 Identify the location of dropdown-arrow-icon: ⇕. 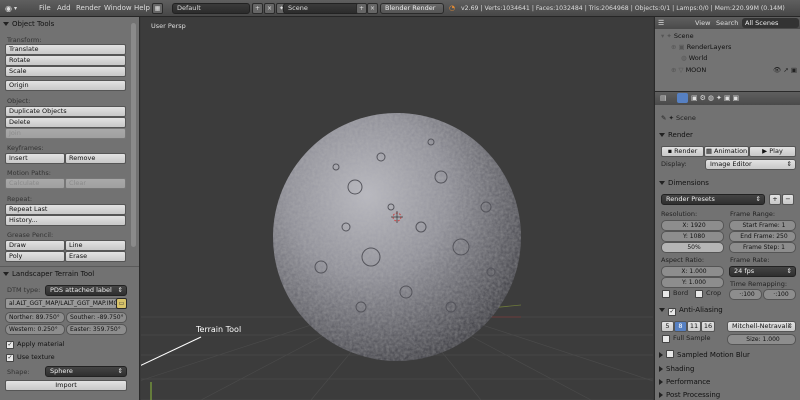
(120, 371).